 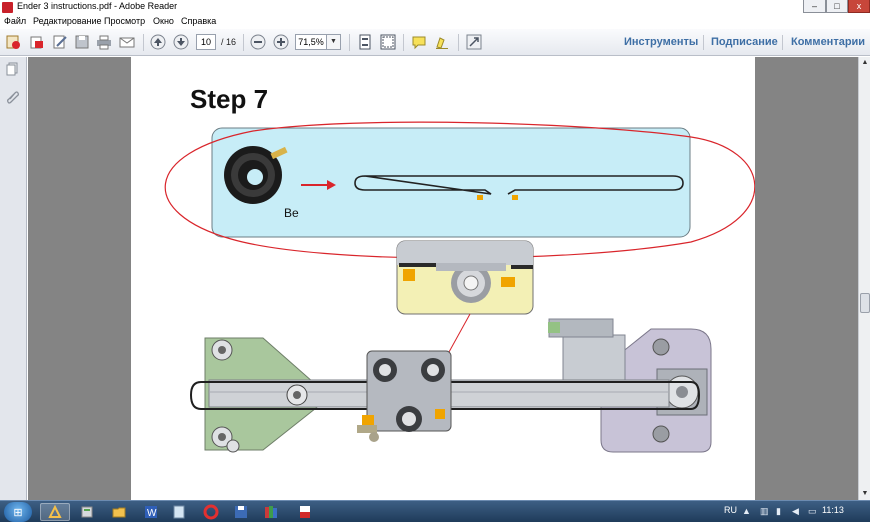 I want to click on notepad-icon, so click(x=179, y=512).